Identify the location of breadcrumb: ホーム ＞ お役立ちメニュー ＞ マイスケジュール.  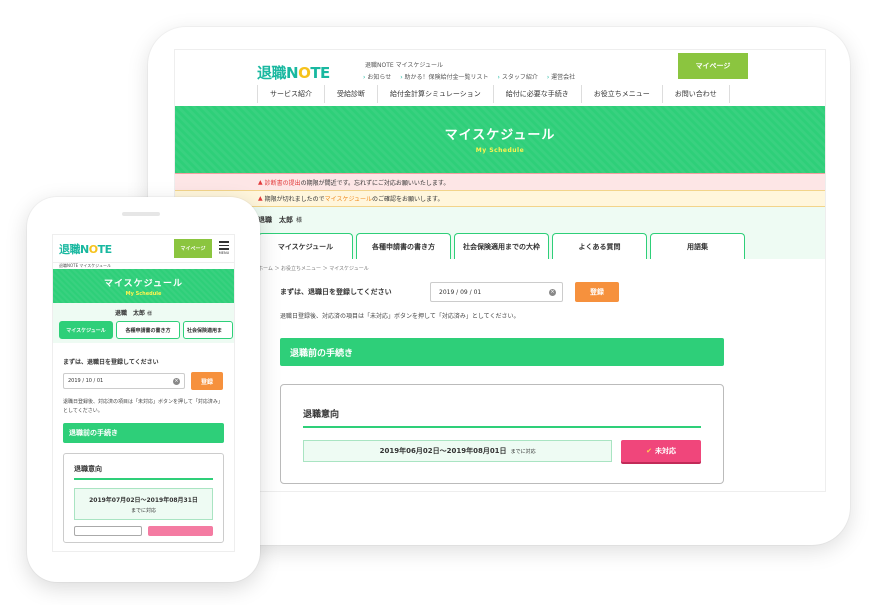
(313, 269).